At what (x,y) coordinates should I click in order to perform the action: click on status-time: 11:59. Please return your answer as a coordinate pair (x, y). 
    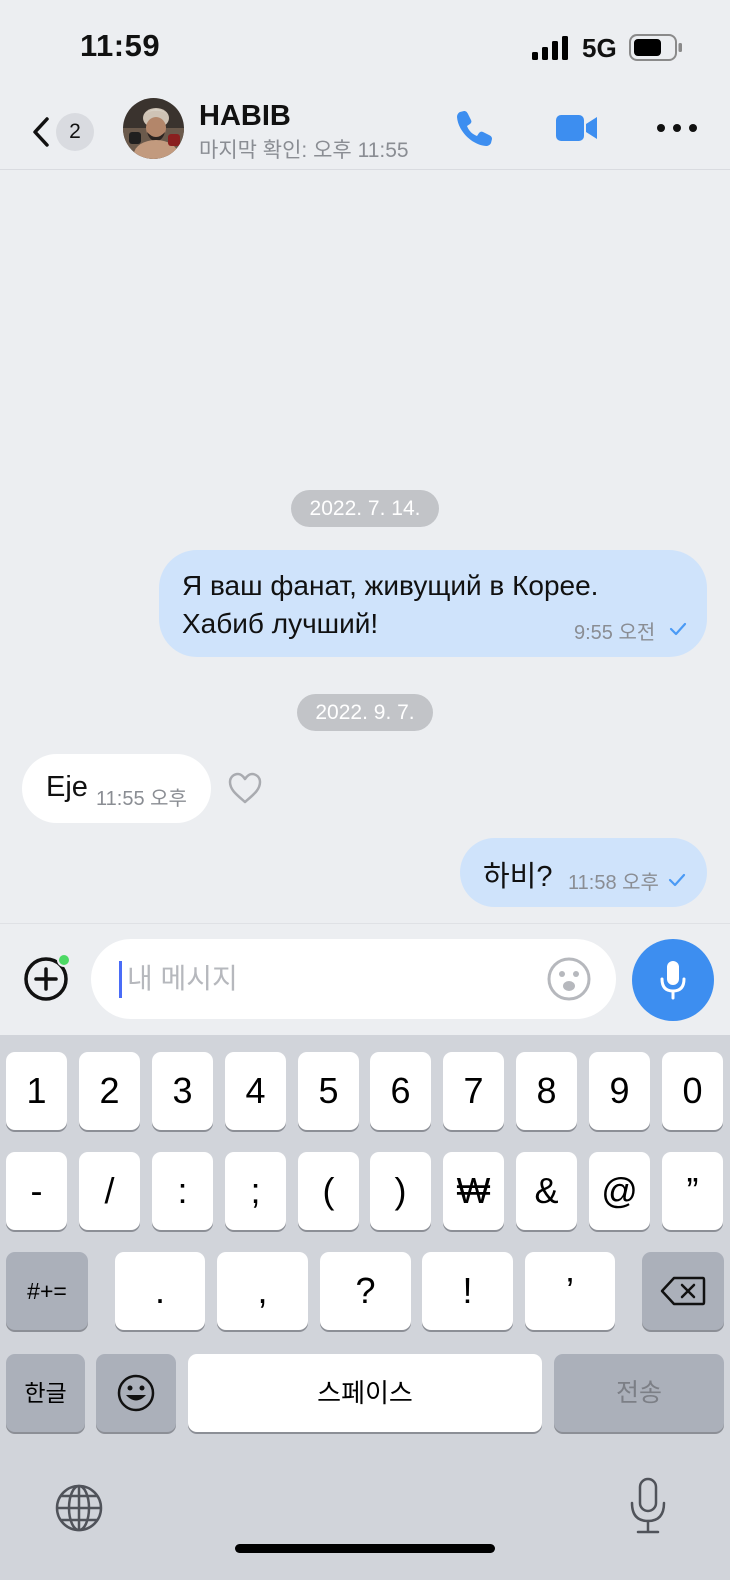
    Looking at the image, I should click on (120, 45).